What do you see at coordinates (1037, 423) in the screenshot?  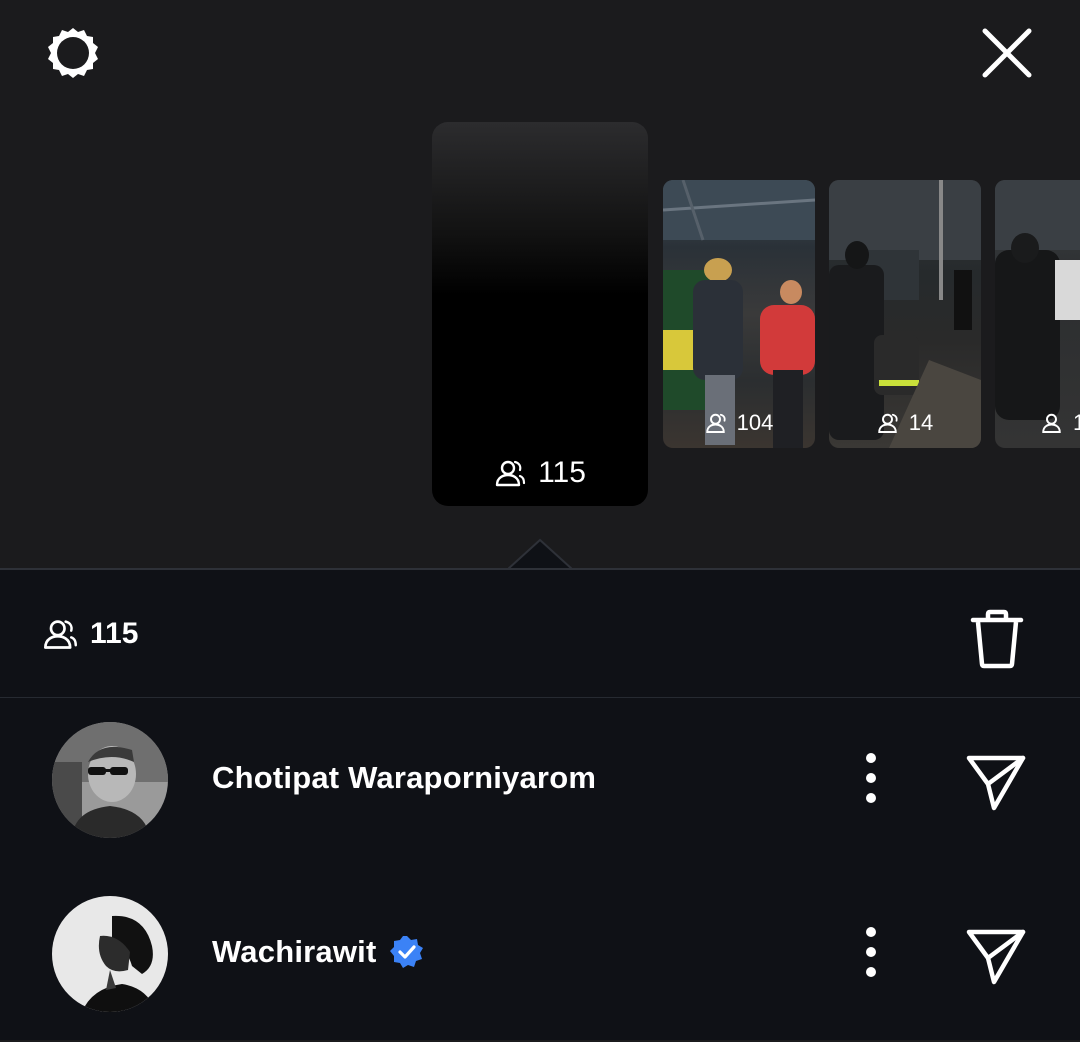 I see `story-views: 1` at bounding box center [1037, 423].